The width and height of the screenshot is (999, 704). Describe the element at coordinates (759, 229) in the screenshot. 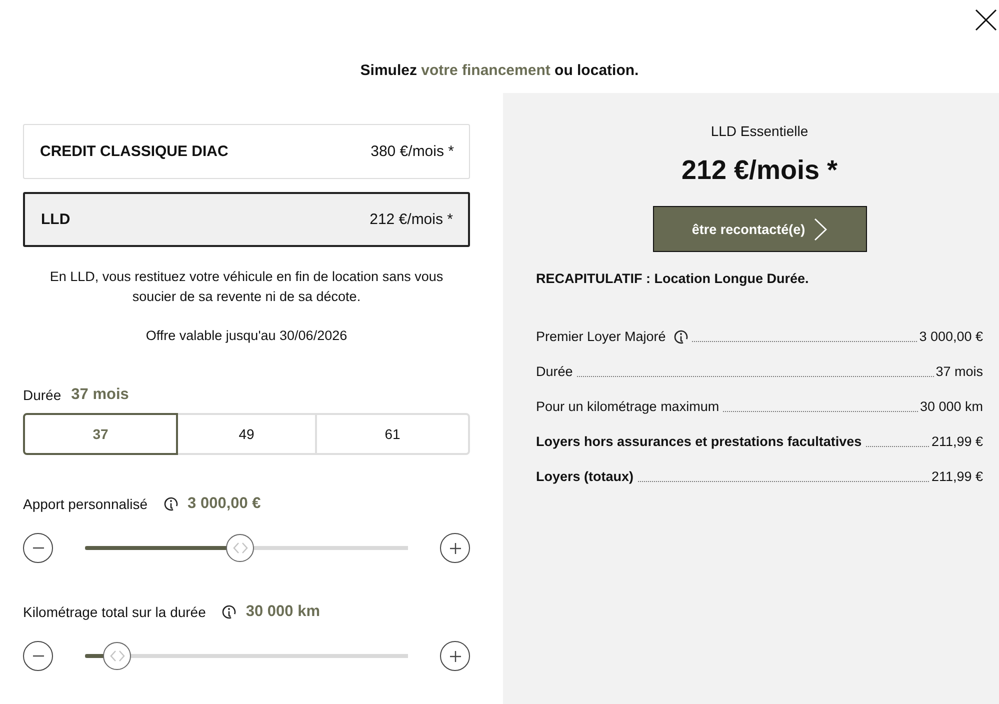

I see `contact-button: être recontacté(e)` at that location.